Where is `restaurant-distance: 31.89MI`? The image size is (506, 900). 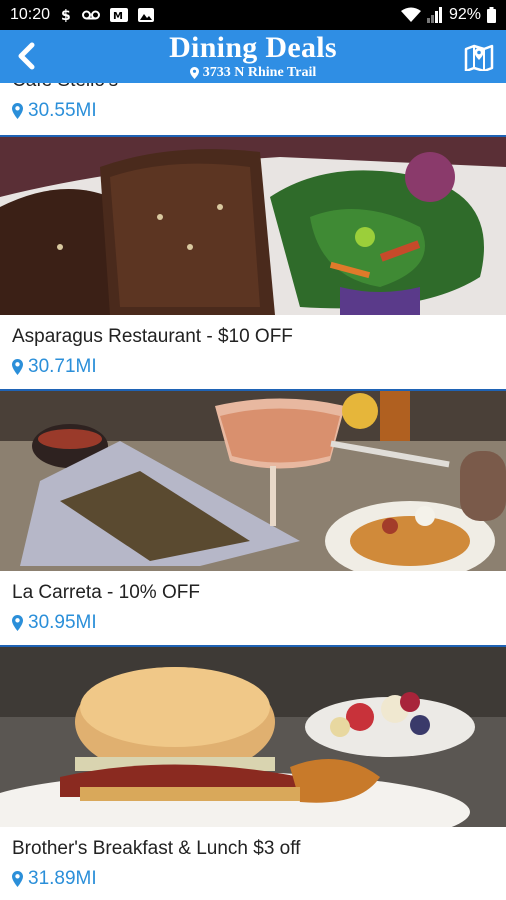 restaurant-distance: 31.89MI is located at coordinates (253, 879).